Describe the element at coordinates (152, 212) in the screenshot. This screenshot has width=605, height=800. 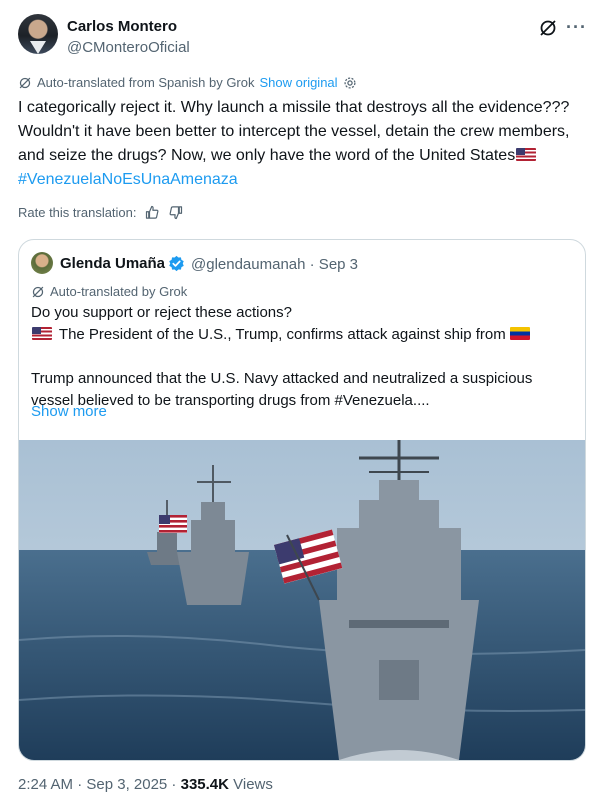
I see `thumbs-up-icon` at that location.